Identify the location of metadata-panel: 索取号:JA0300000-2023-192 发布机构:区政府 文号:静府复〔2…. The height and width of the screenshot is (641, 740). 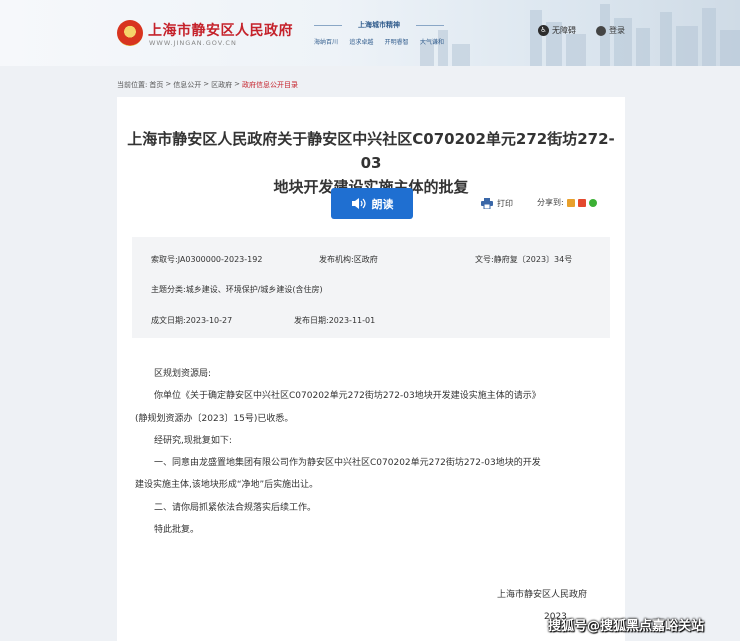
(371, 287).